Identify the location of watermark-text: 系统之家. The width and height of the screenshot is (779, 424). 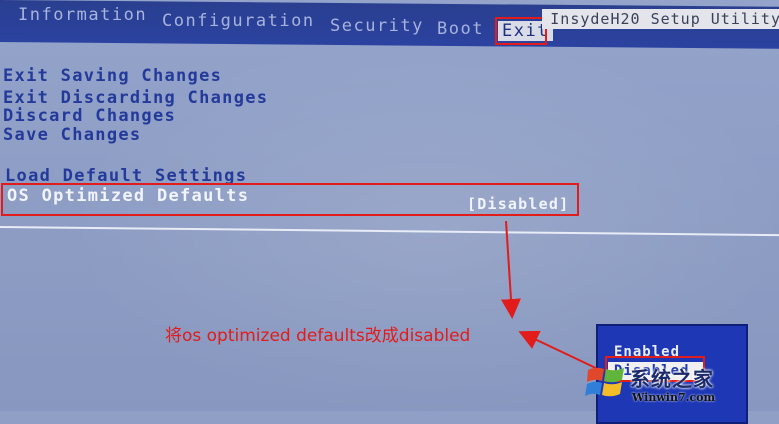
(672, 379).